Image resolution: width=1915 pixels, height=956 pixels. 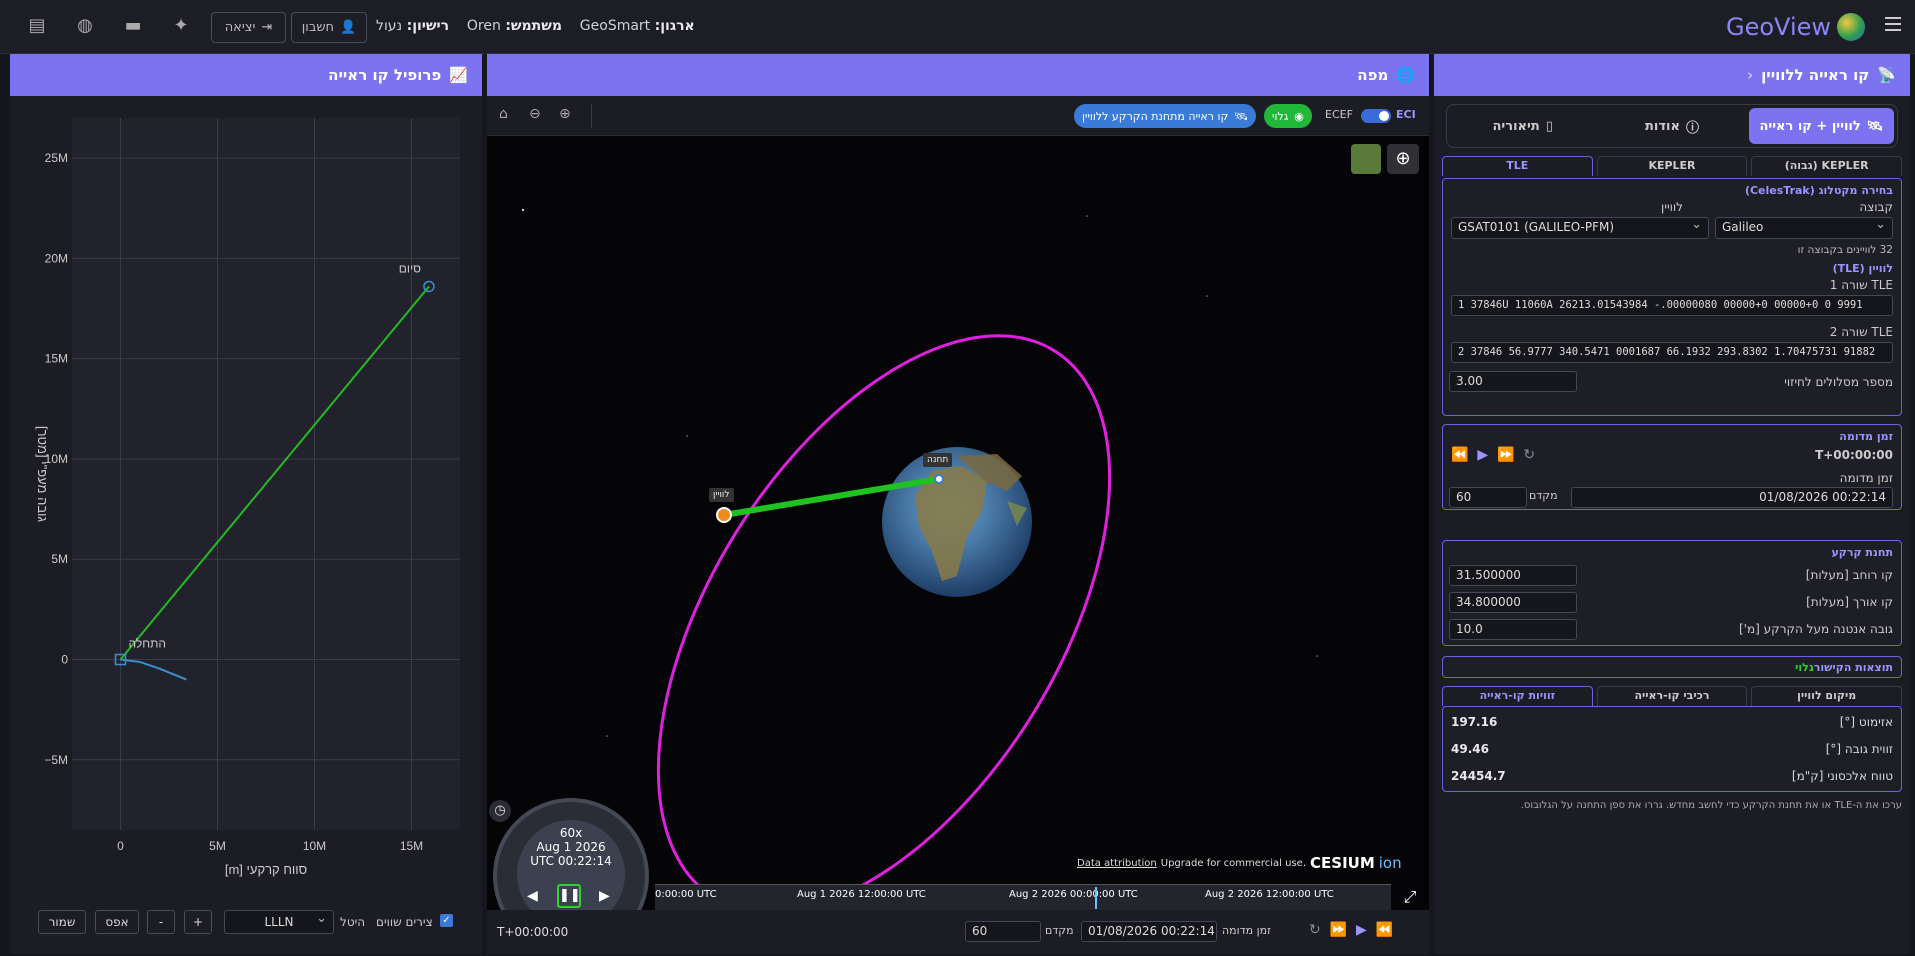 I want to click on bottom-time-input: 01/08/2026 00:22:14, so click(x=1149, y=931).